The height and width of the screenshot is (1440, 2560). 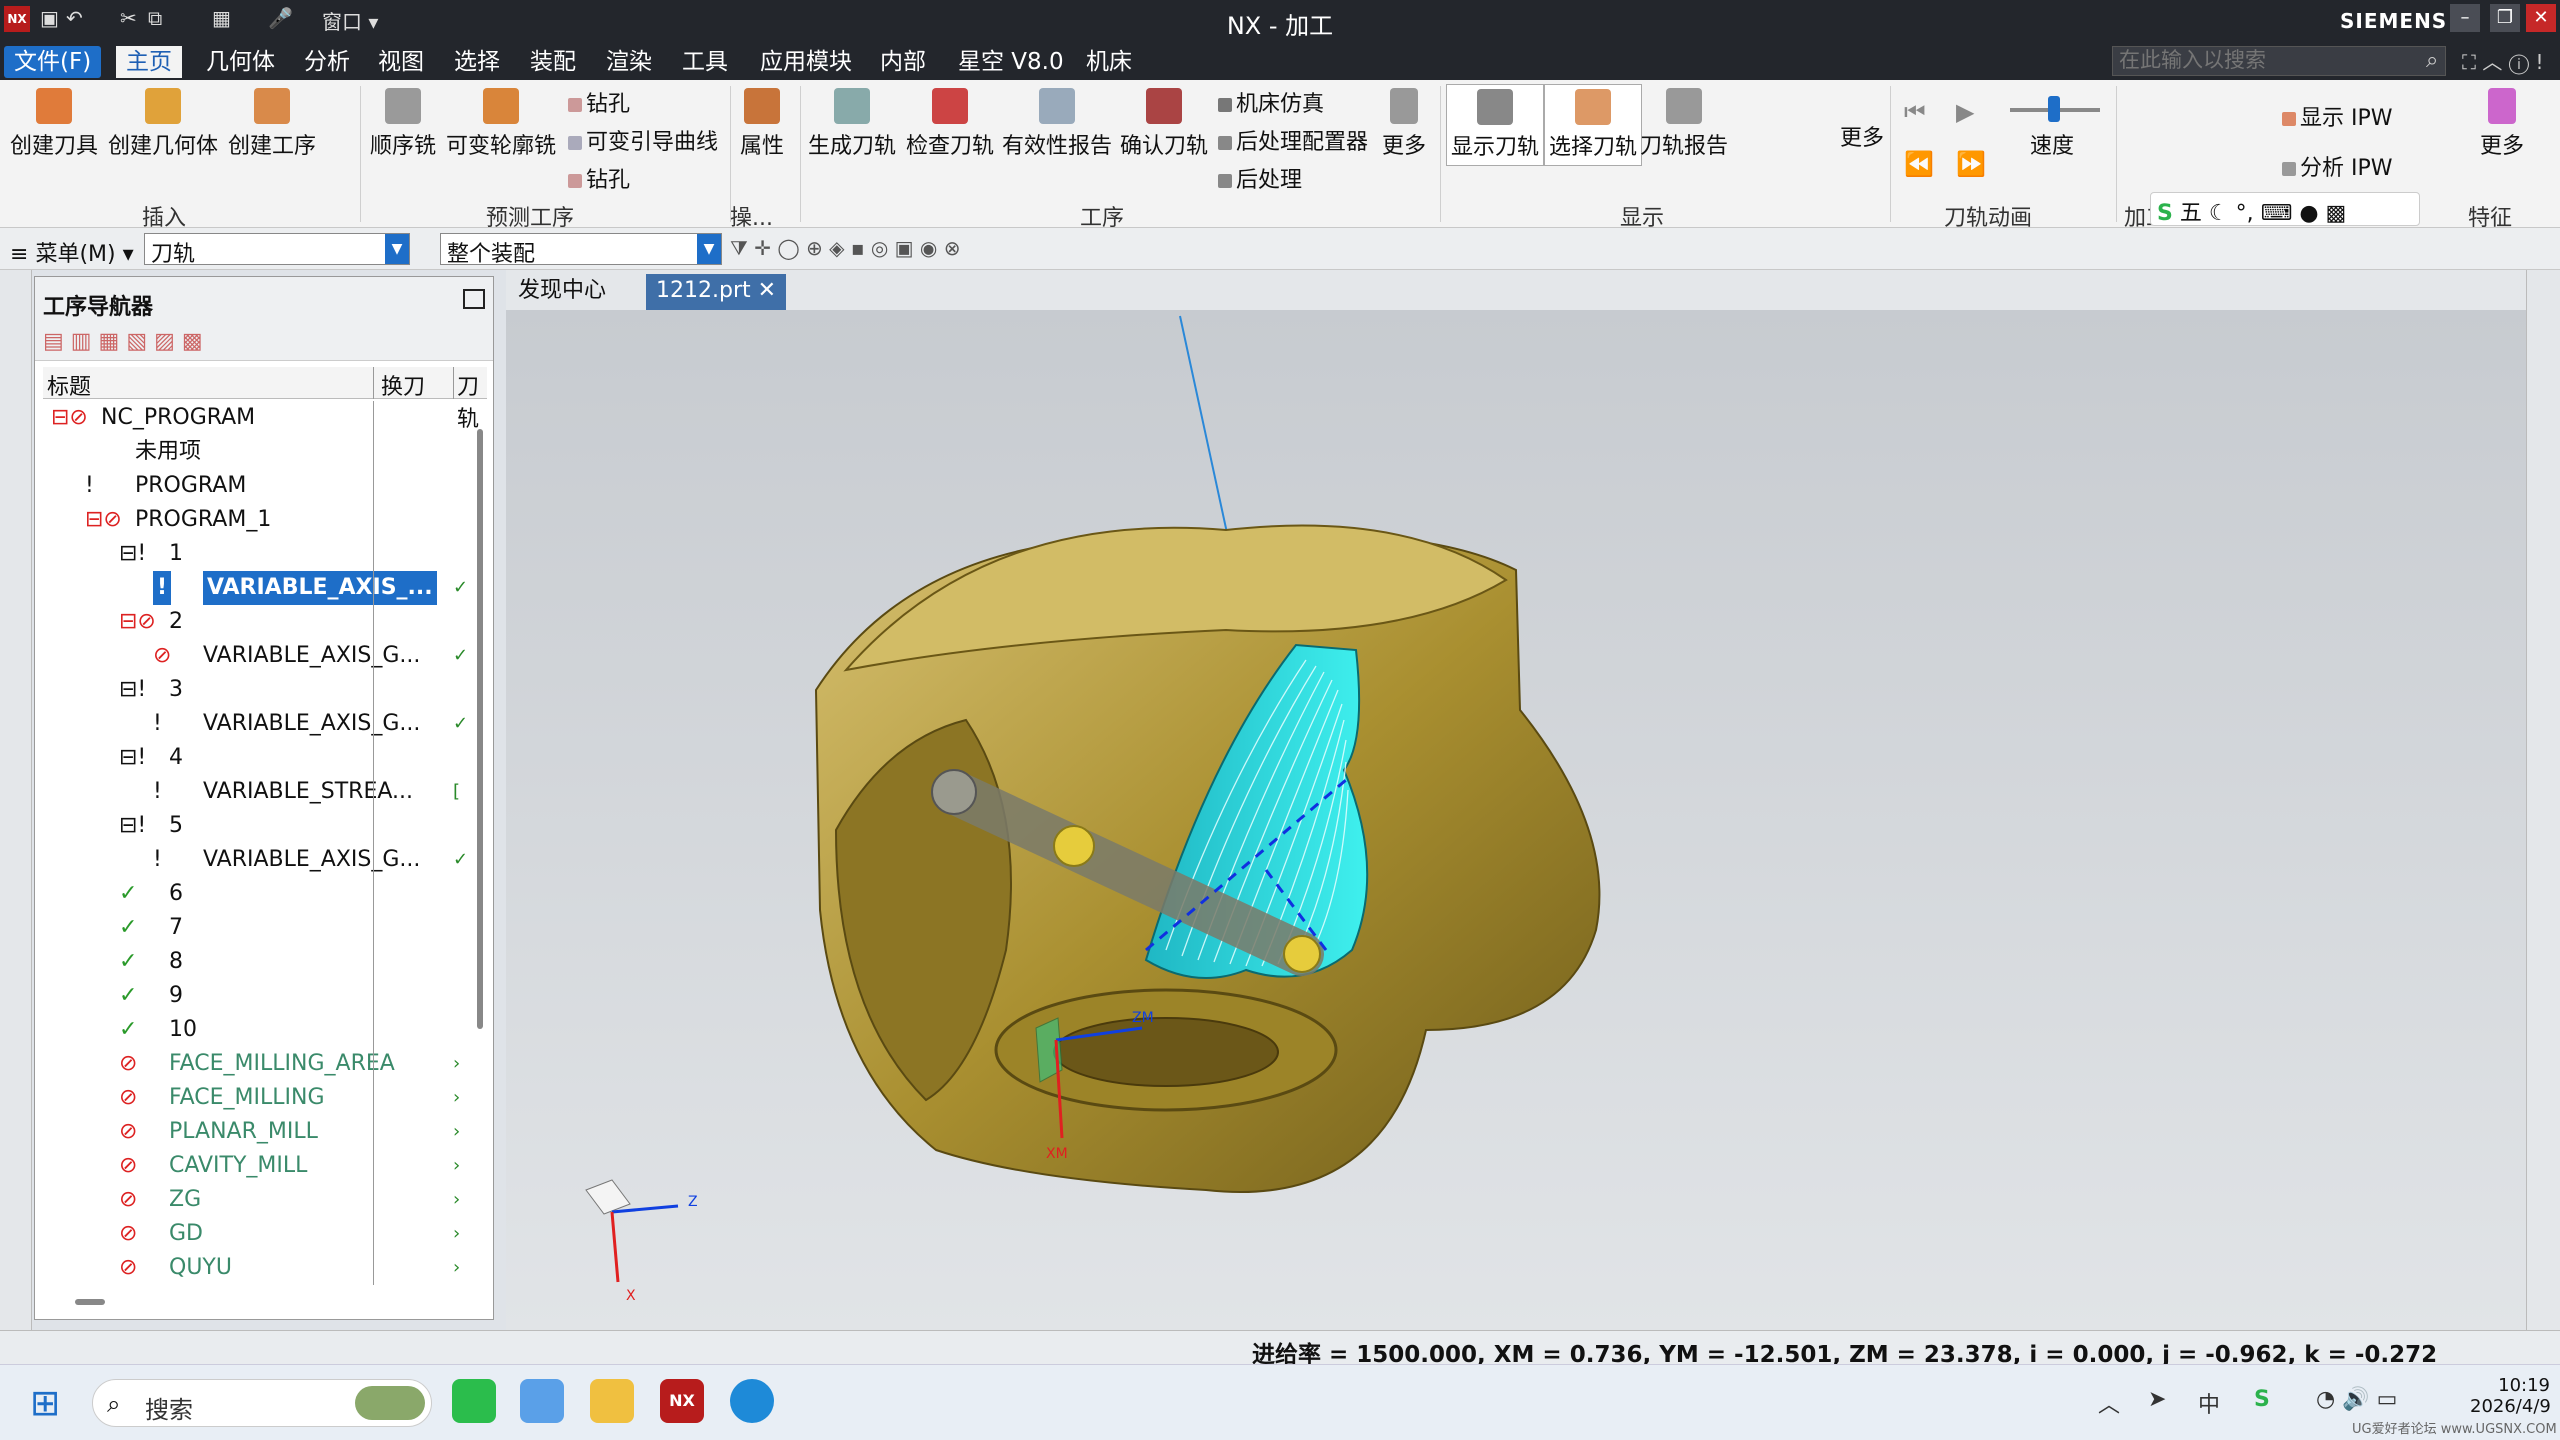 I want to click on tree-row: ⊘ FACE_MILLING ›, so click(x=265, y=1098).